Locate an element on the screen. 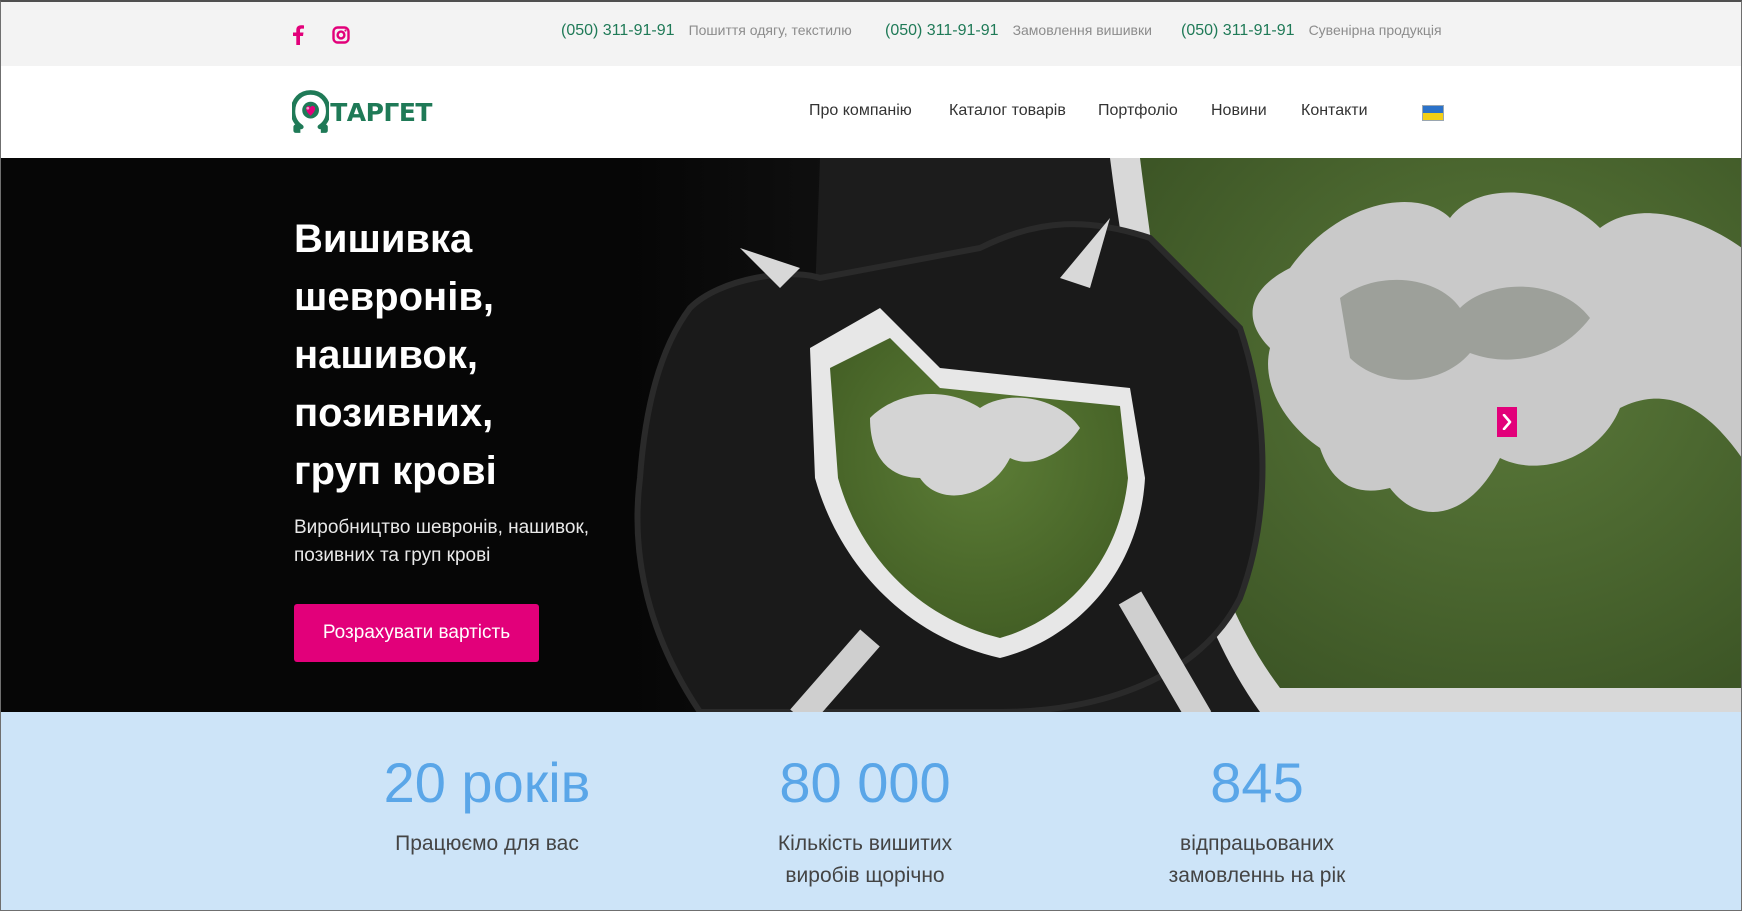  contact-description: Сувенірна продукція is located at coordinates (1375, 30).